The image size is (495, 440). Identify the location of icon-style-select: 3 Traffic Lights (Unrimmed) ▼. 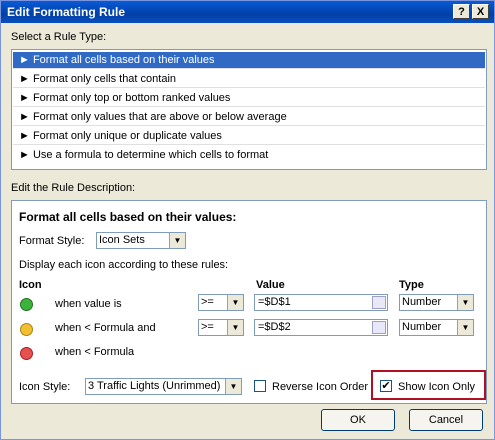
(163, 386).